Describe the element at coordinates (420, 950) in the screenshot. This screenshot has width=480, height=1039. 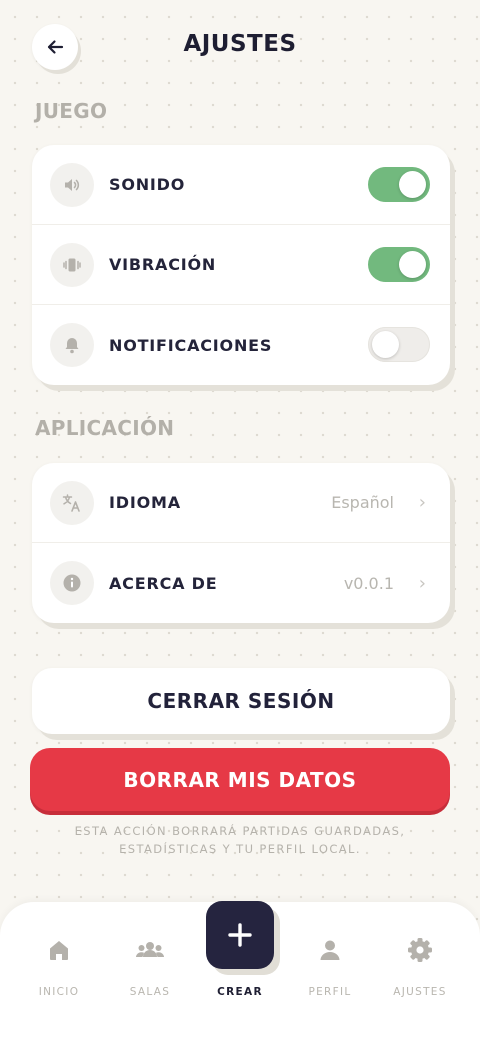
I see `gear-icon` at that location.